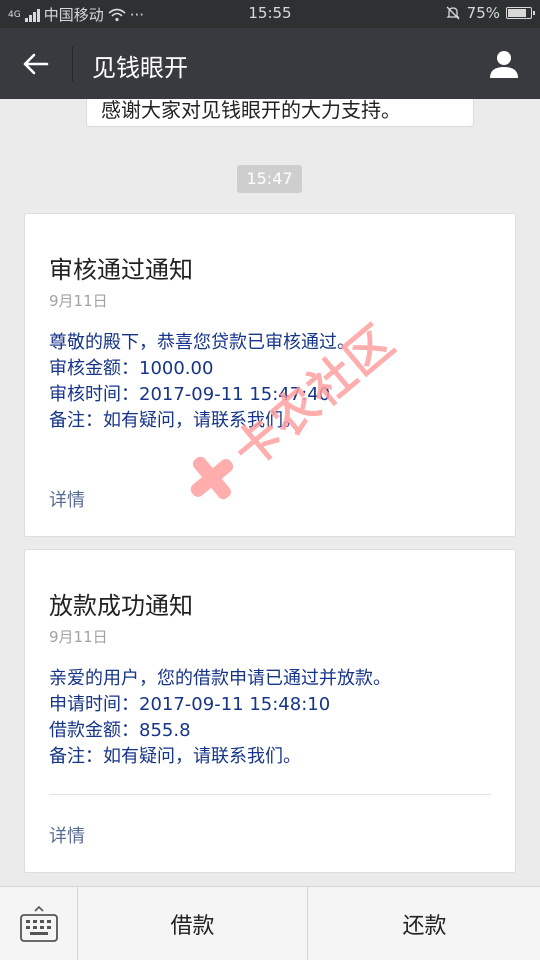 Image resolution: width=540 pixels, height=960 pixels. Describe the element at coordinates (140, 68) in the screenshot. I see `page-title: 见钱眼开` at that location.